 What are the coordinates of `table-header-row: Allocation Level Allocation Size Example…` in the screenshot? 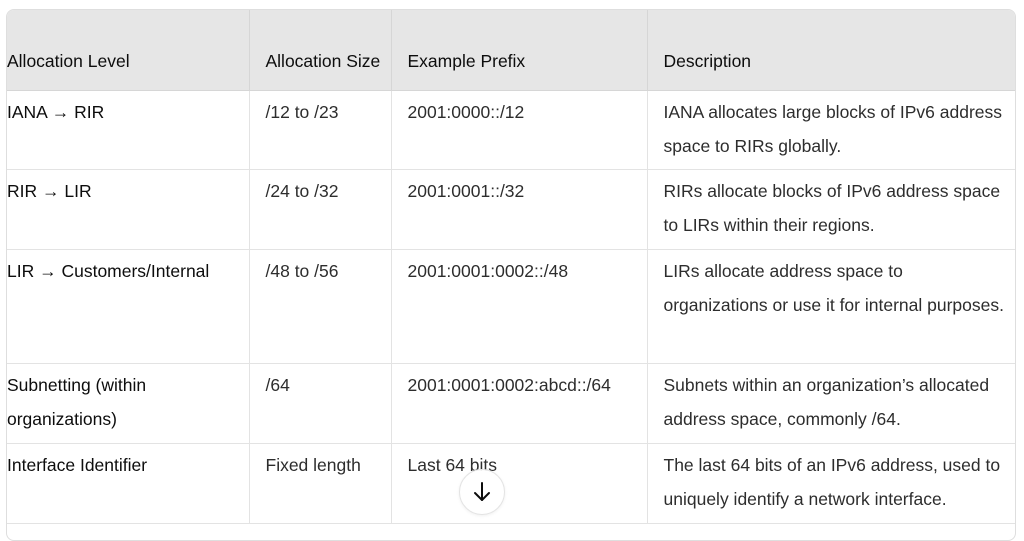 It's located at (511, 50).